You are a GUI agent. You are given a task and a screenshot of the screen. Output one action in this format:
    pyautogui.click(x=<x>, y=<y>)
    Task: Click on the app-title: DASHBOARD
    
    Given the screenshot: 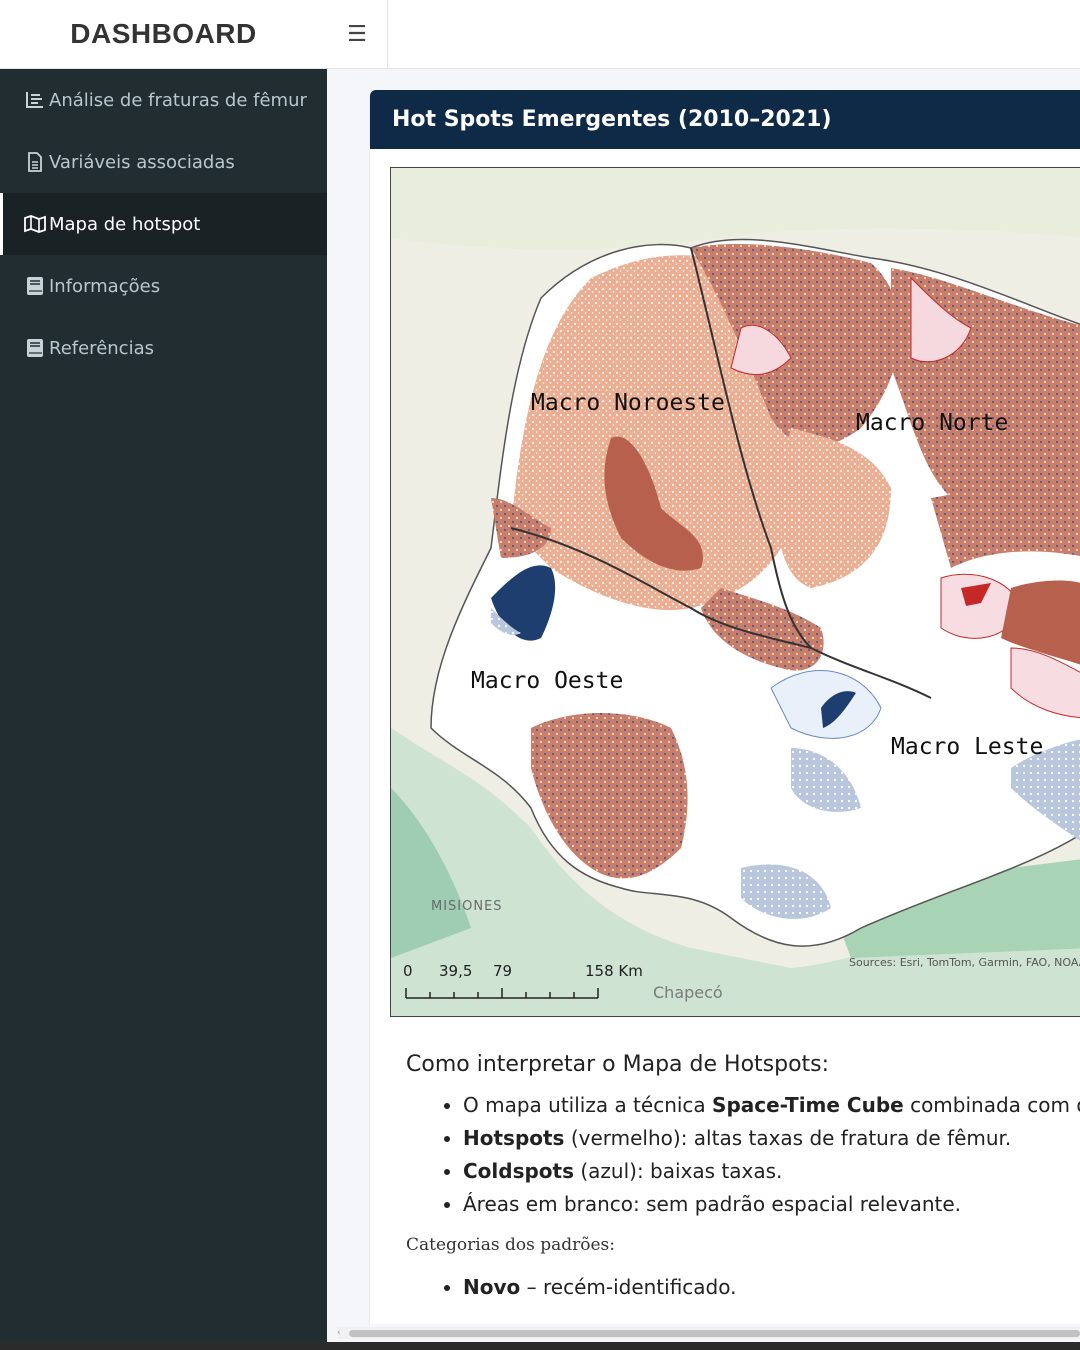 What is the action you would take?
    pyautogui.click(x=163, y=33)
    